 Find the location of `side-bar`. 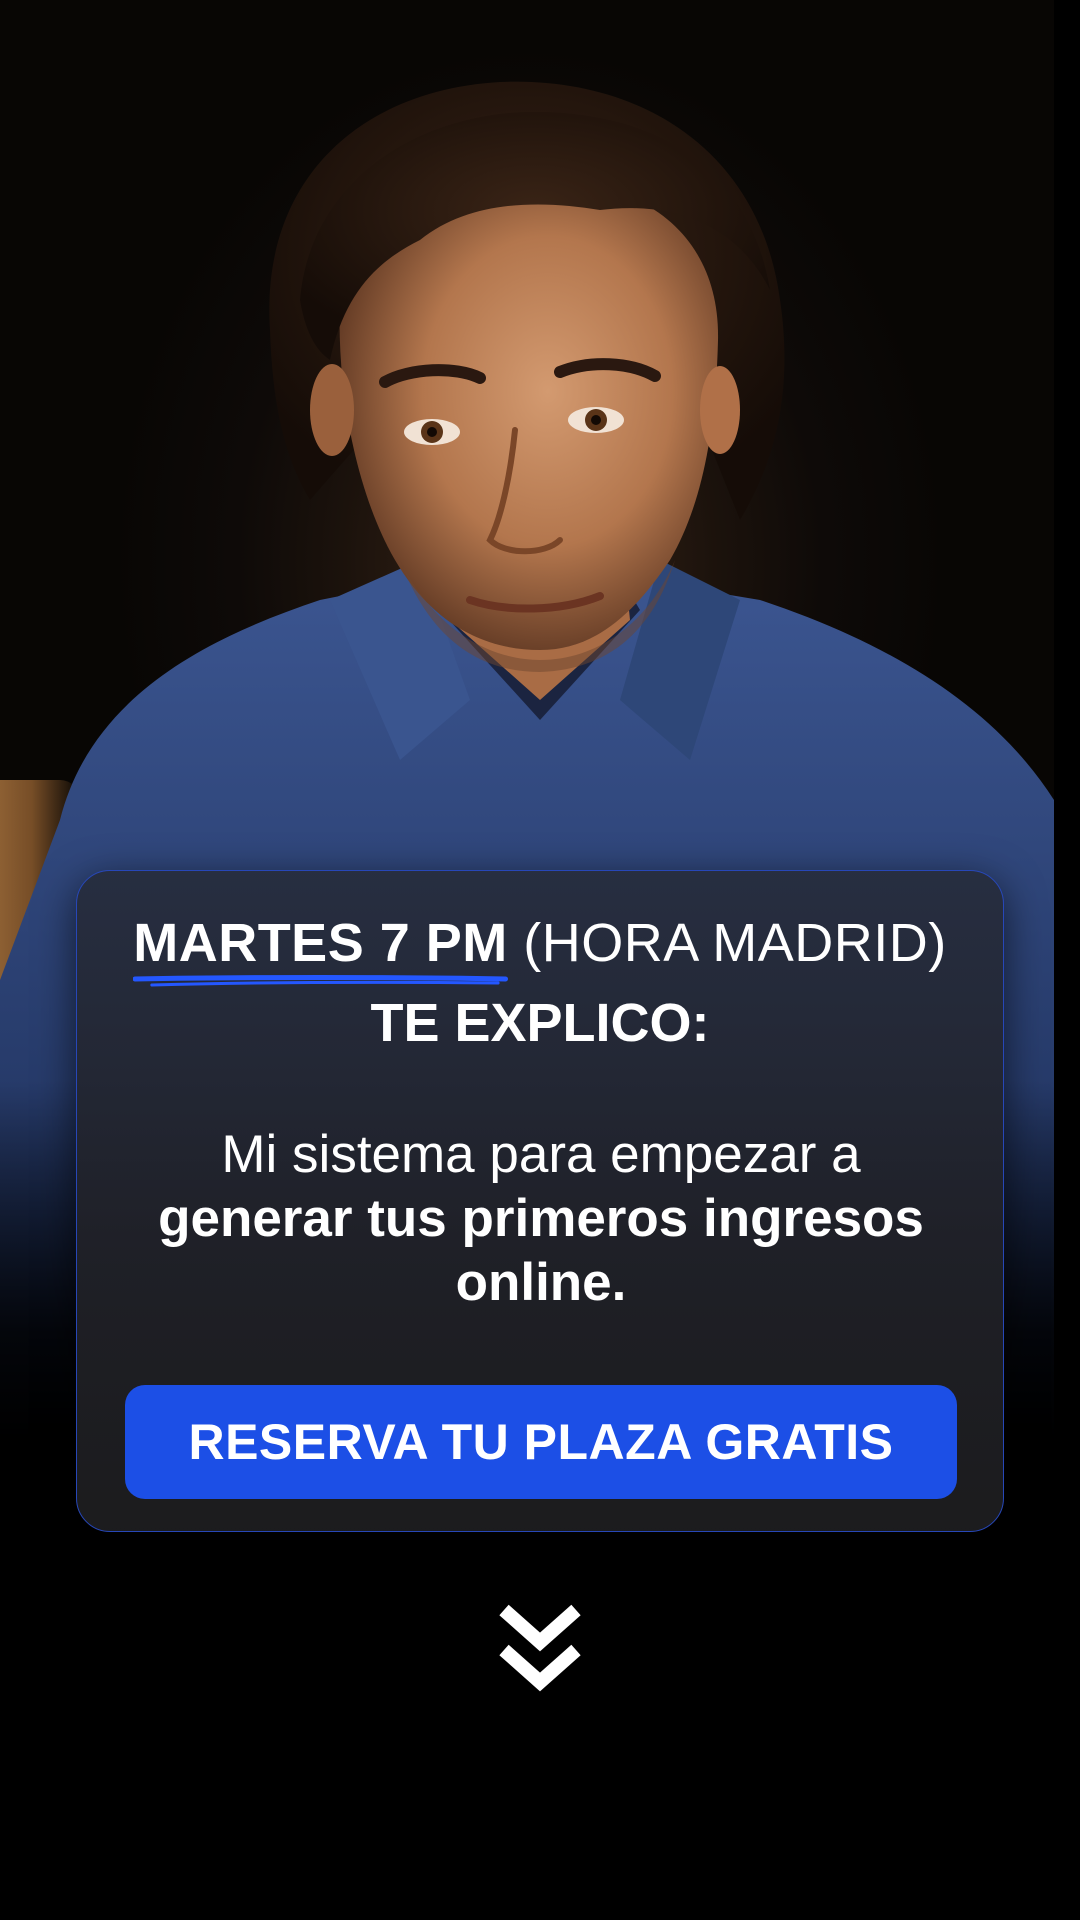

side-bar is located at coordinates (1067, 960).